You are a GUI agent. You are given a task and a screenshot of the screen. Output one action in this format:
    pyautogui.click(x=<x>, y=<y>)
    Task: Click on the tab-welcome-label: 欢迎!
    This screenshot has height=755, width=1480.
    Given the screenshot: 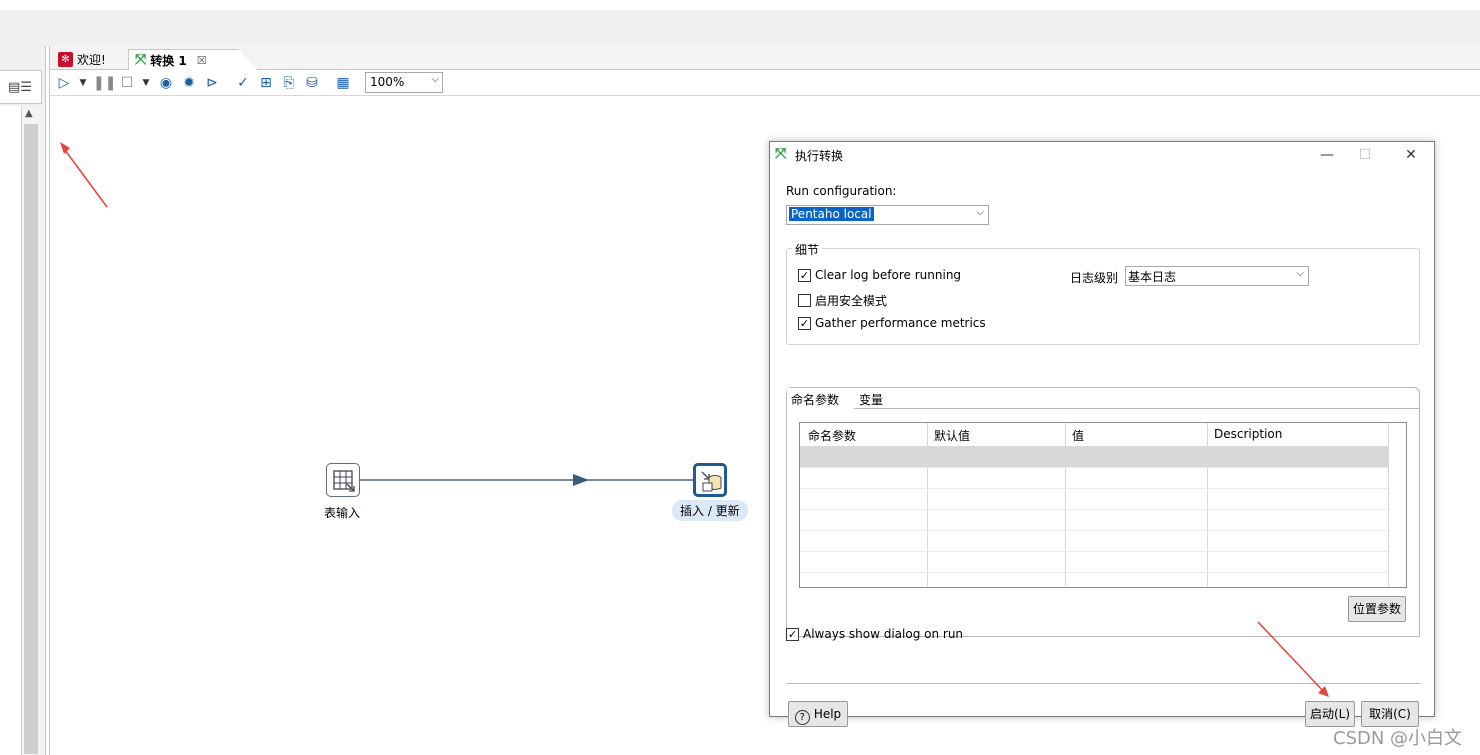 What is the action you would take?
    pyautogui.click(x=91, y=60)
    